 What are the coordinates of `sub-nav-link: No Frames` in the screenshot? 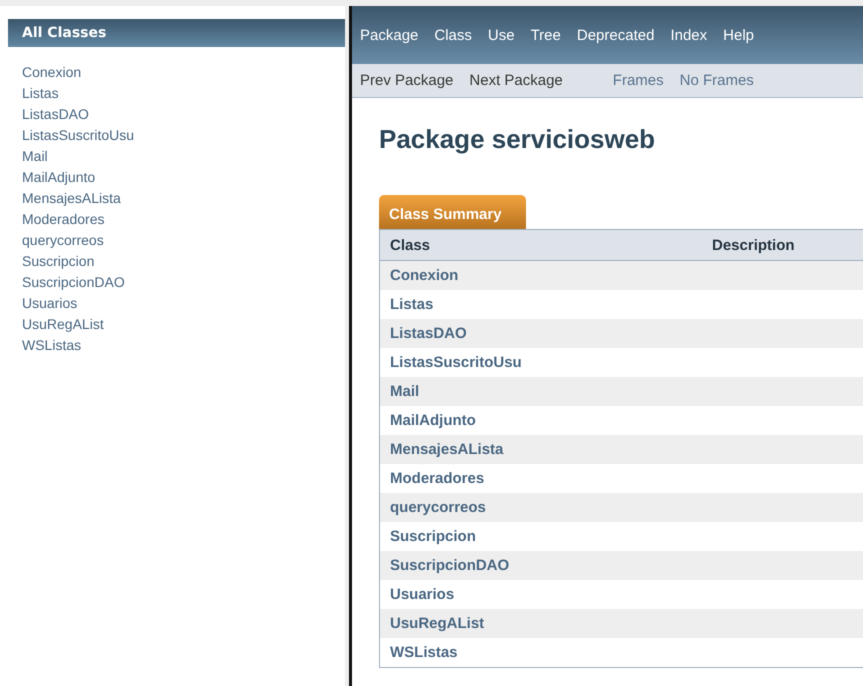 It's located at (717, 80).